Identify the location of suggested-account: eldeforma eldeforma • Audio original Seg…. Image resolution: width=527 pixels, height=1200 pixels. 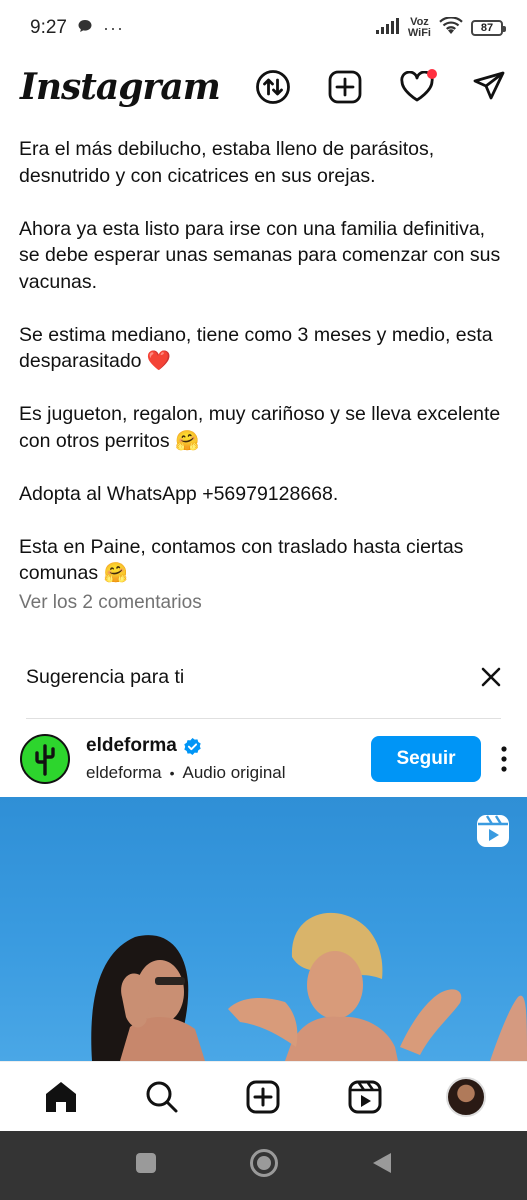
(268, 759).